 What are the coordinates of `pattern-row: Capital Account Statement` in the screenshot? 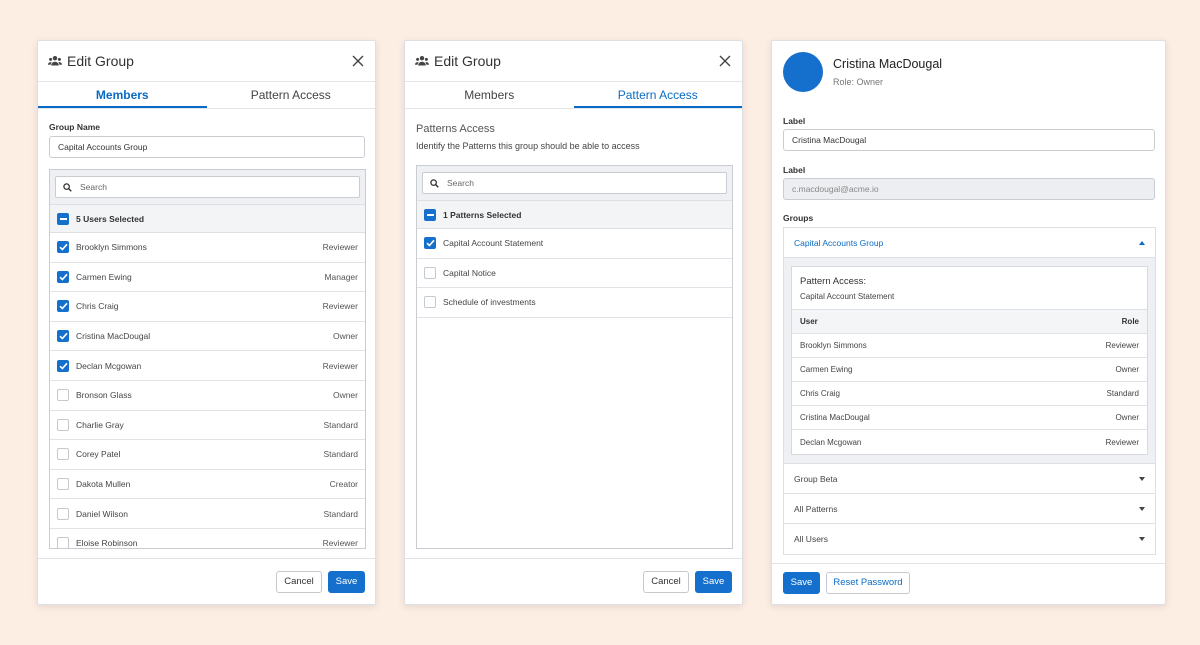 It's located at (574, 244).